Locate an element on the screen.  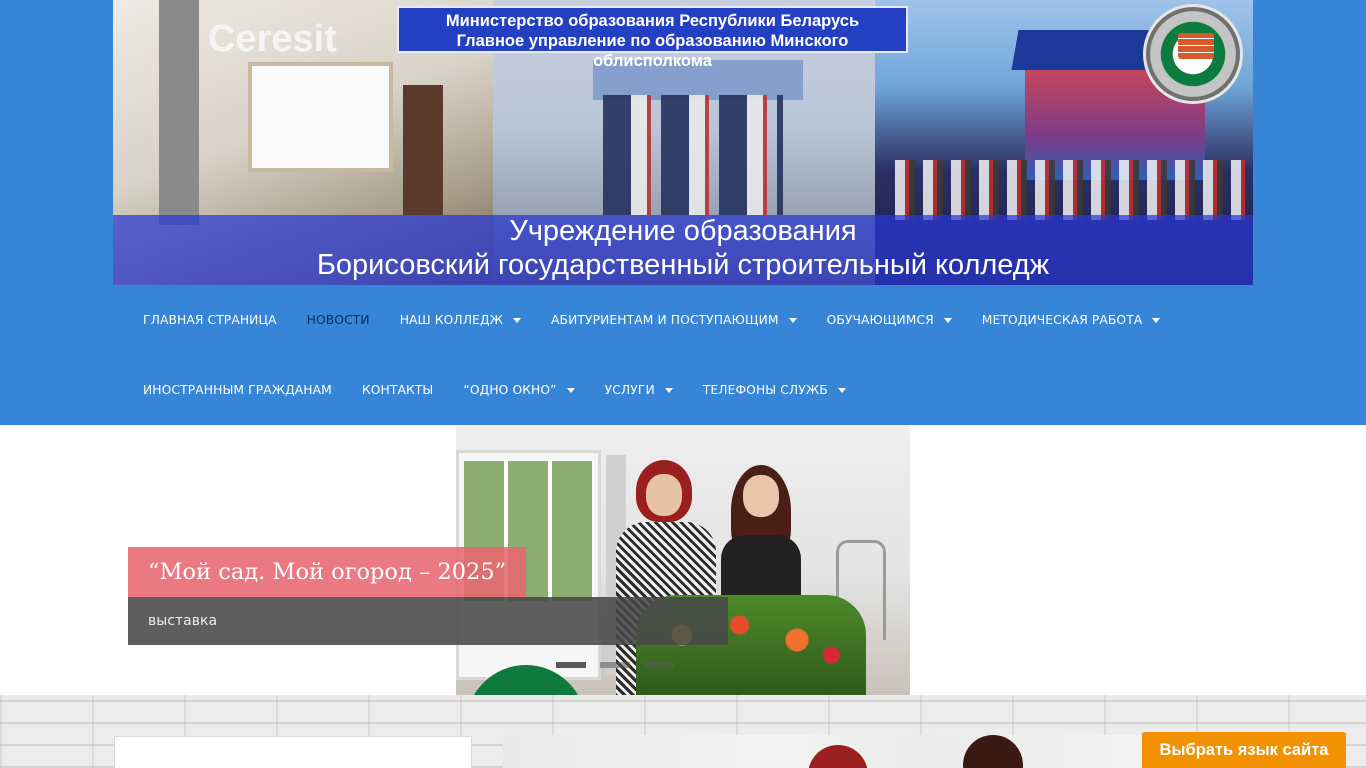
nav-item-новости: НОВОСТИ is located at coordinates (338, 320).